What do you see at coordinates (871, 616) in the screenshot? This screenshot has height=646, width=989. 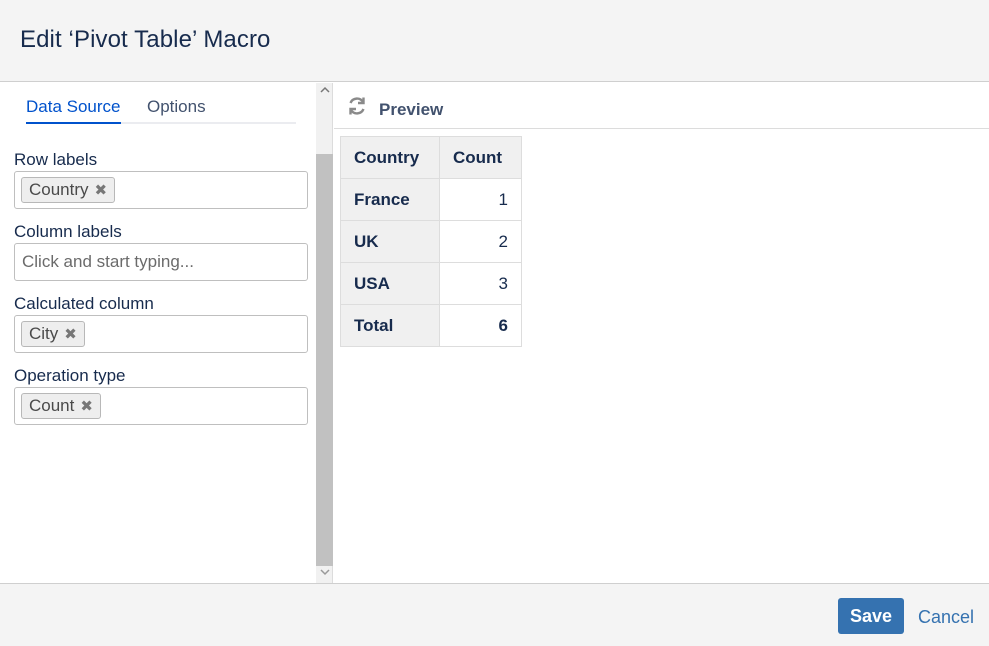 I see `save-button: Save` at bounding box center [871, 616].